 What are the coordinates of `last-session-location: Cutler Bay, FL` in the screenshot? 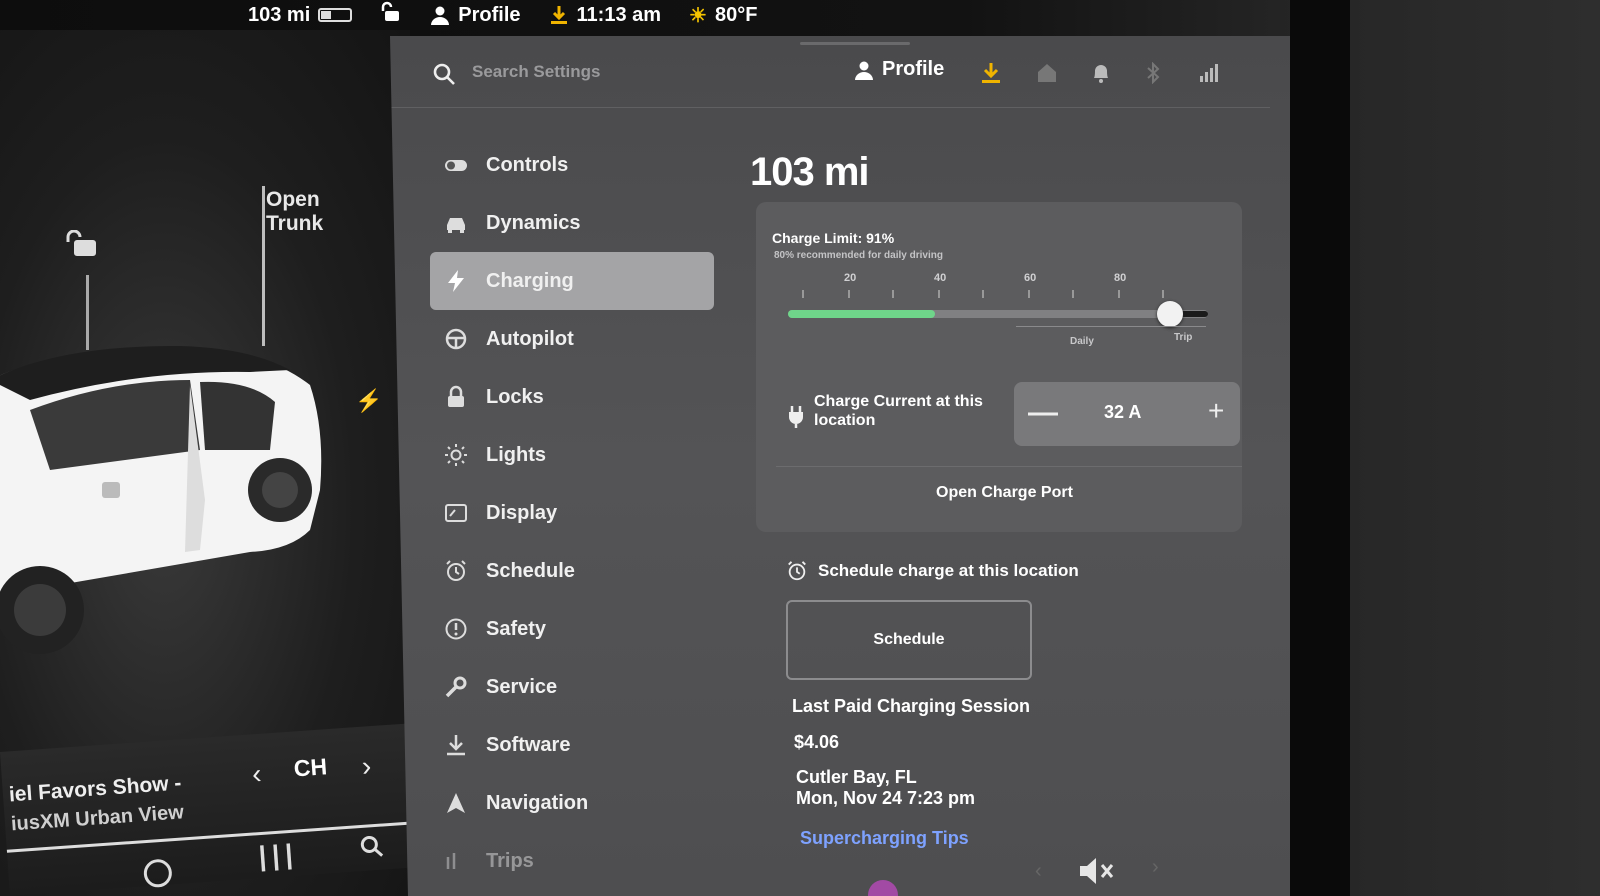 It's located at (856, 777).